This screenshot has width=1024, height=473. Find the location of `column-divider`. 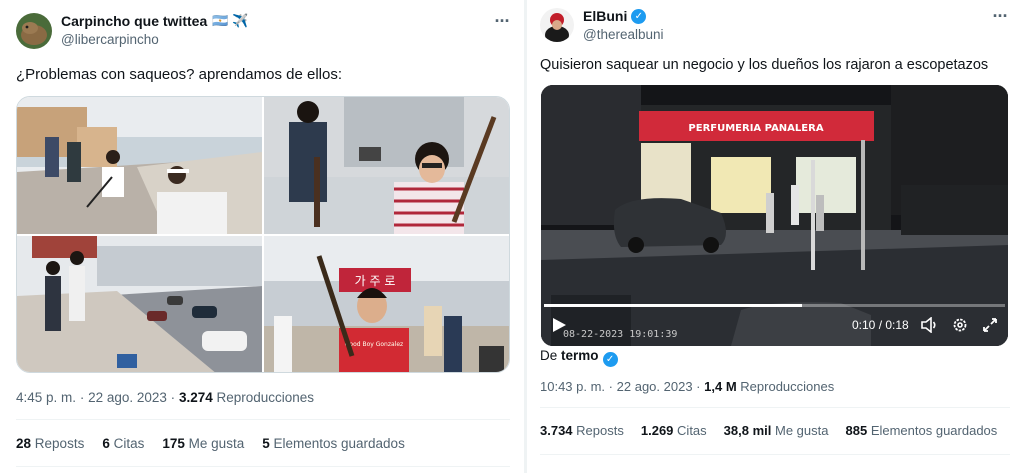

column-divider is located at coordinates (525, 236).